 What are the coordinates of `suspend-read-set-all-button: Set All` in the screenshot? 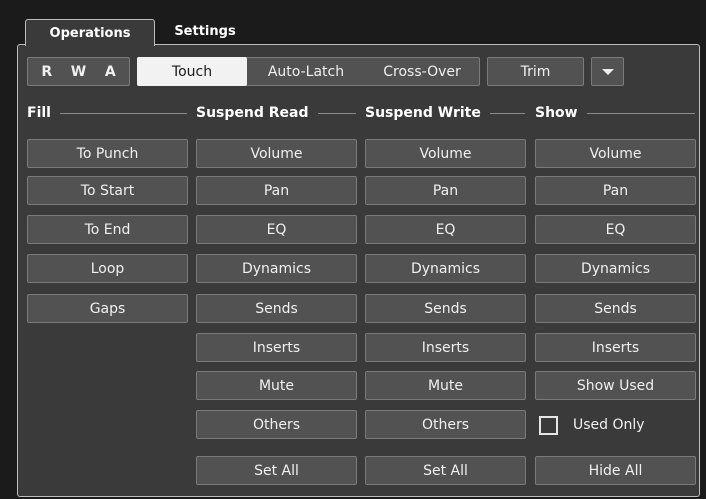 It's located at (276, 470).